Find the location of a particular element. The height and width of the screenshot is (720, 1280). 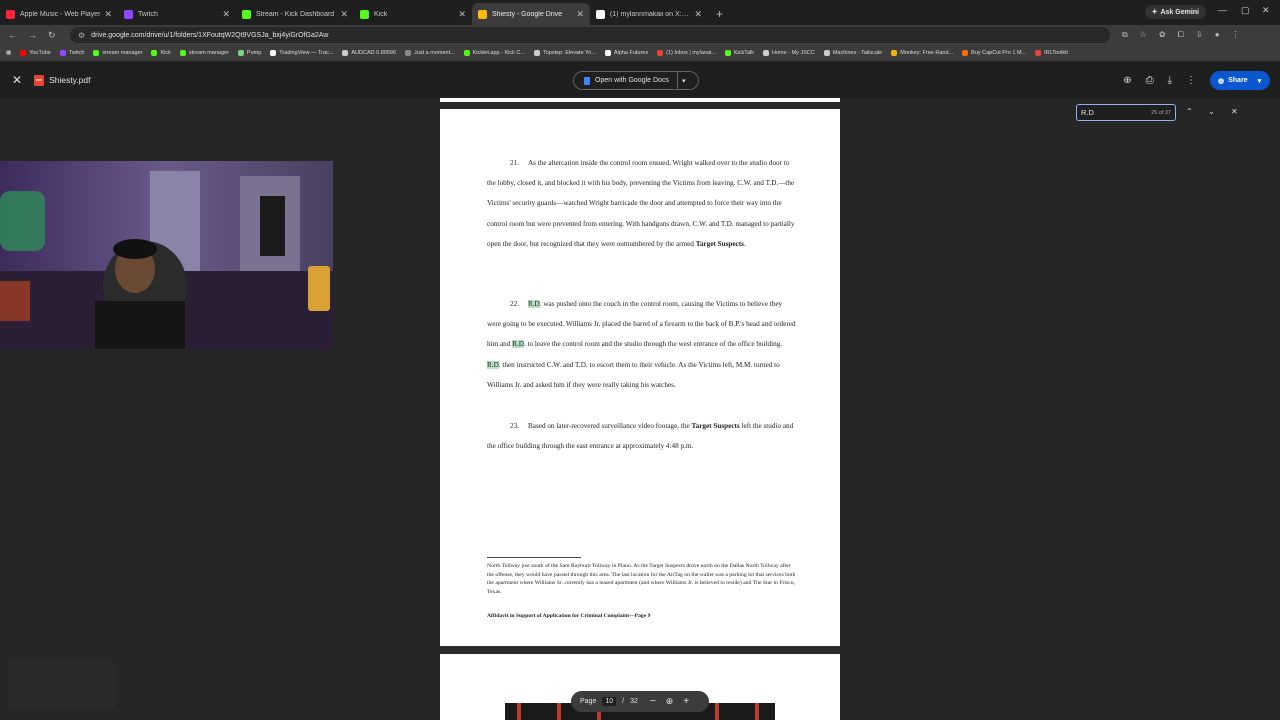

find-in-document-box: R.D 25 of 37 is located at coordinates (1126, 112).